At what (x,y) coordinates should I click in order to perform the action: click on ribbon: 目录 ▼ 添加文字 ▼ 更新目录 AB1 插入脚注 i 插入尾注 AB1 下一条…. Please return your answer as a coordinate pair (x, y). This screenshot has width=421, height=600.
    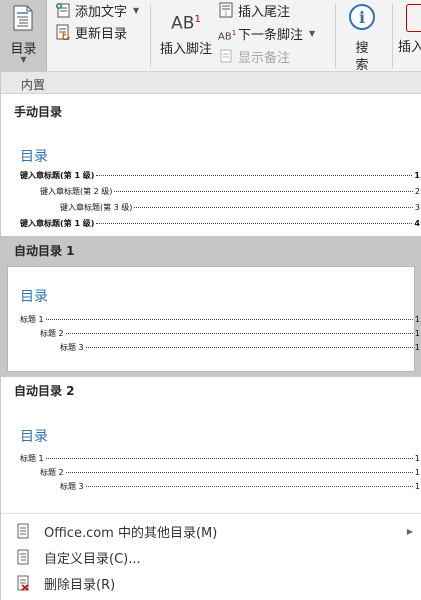
    Looking at the image, I should click on (210, 37).